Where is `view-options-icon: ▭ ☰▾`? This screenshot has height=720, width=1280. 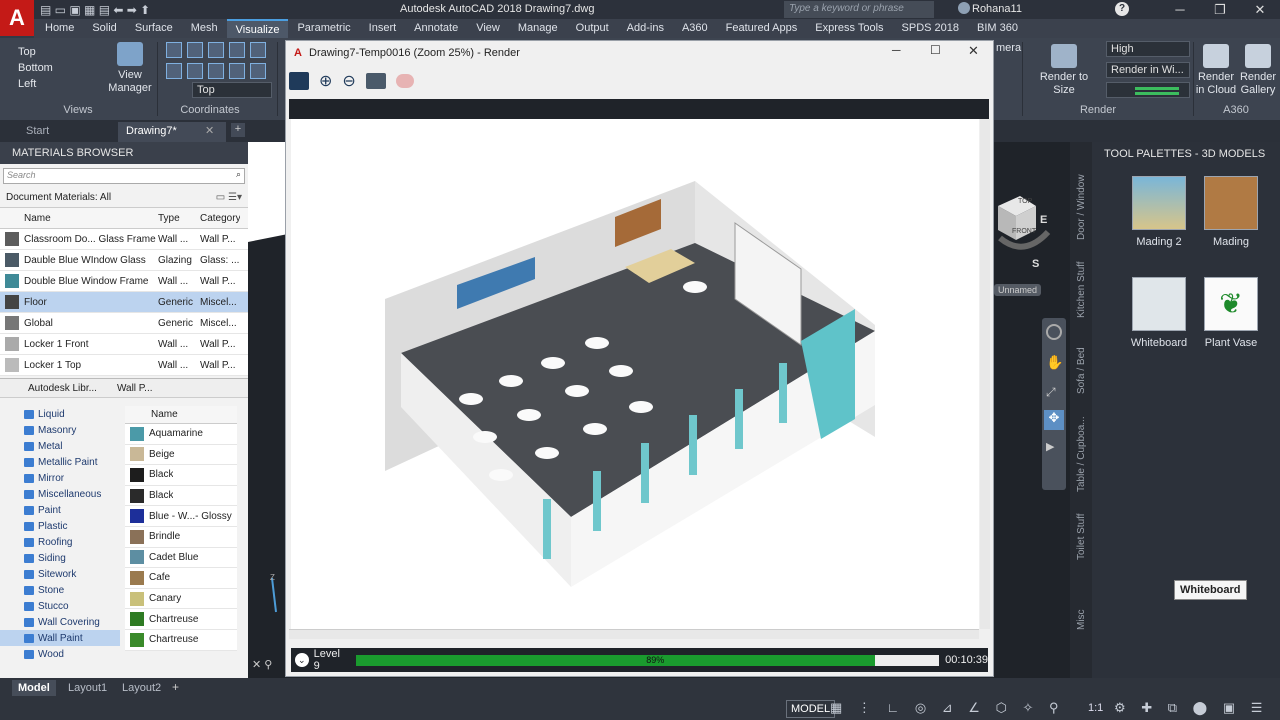
view-options-icon: ▭ ☰▾ is located at coordinates (229, 197).